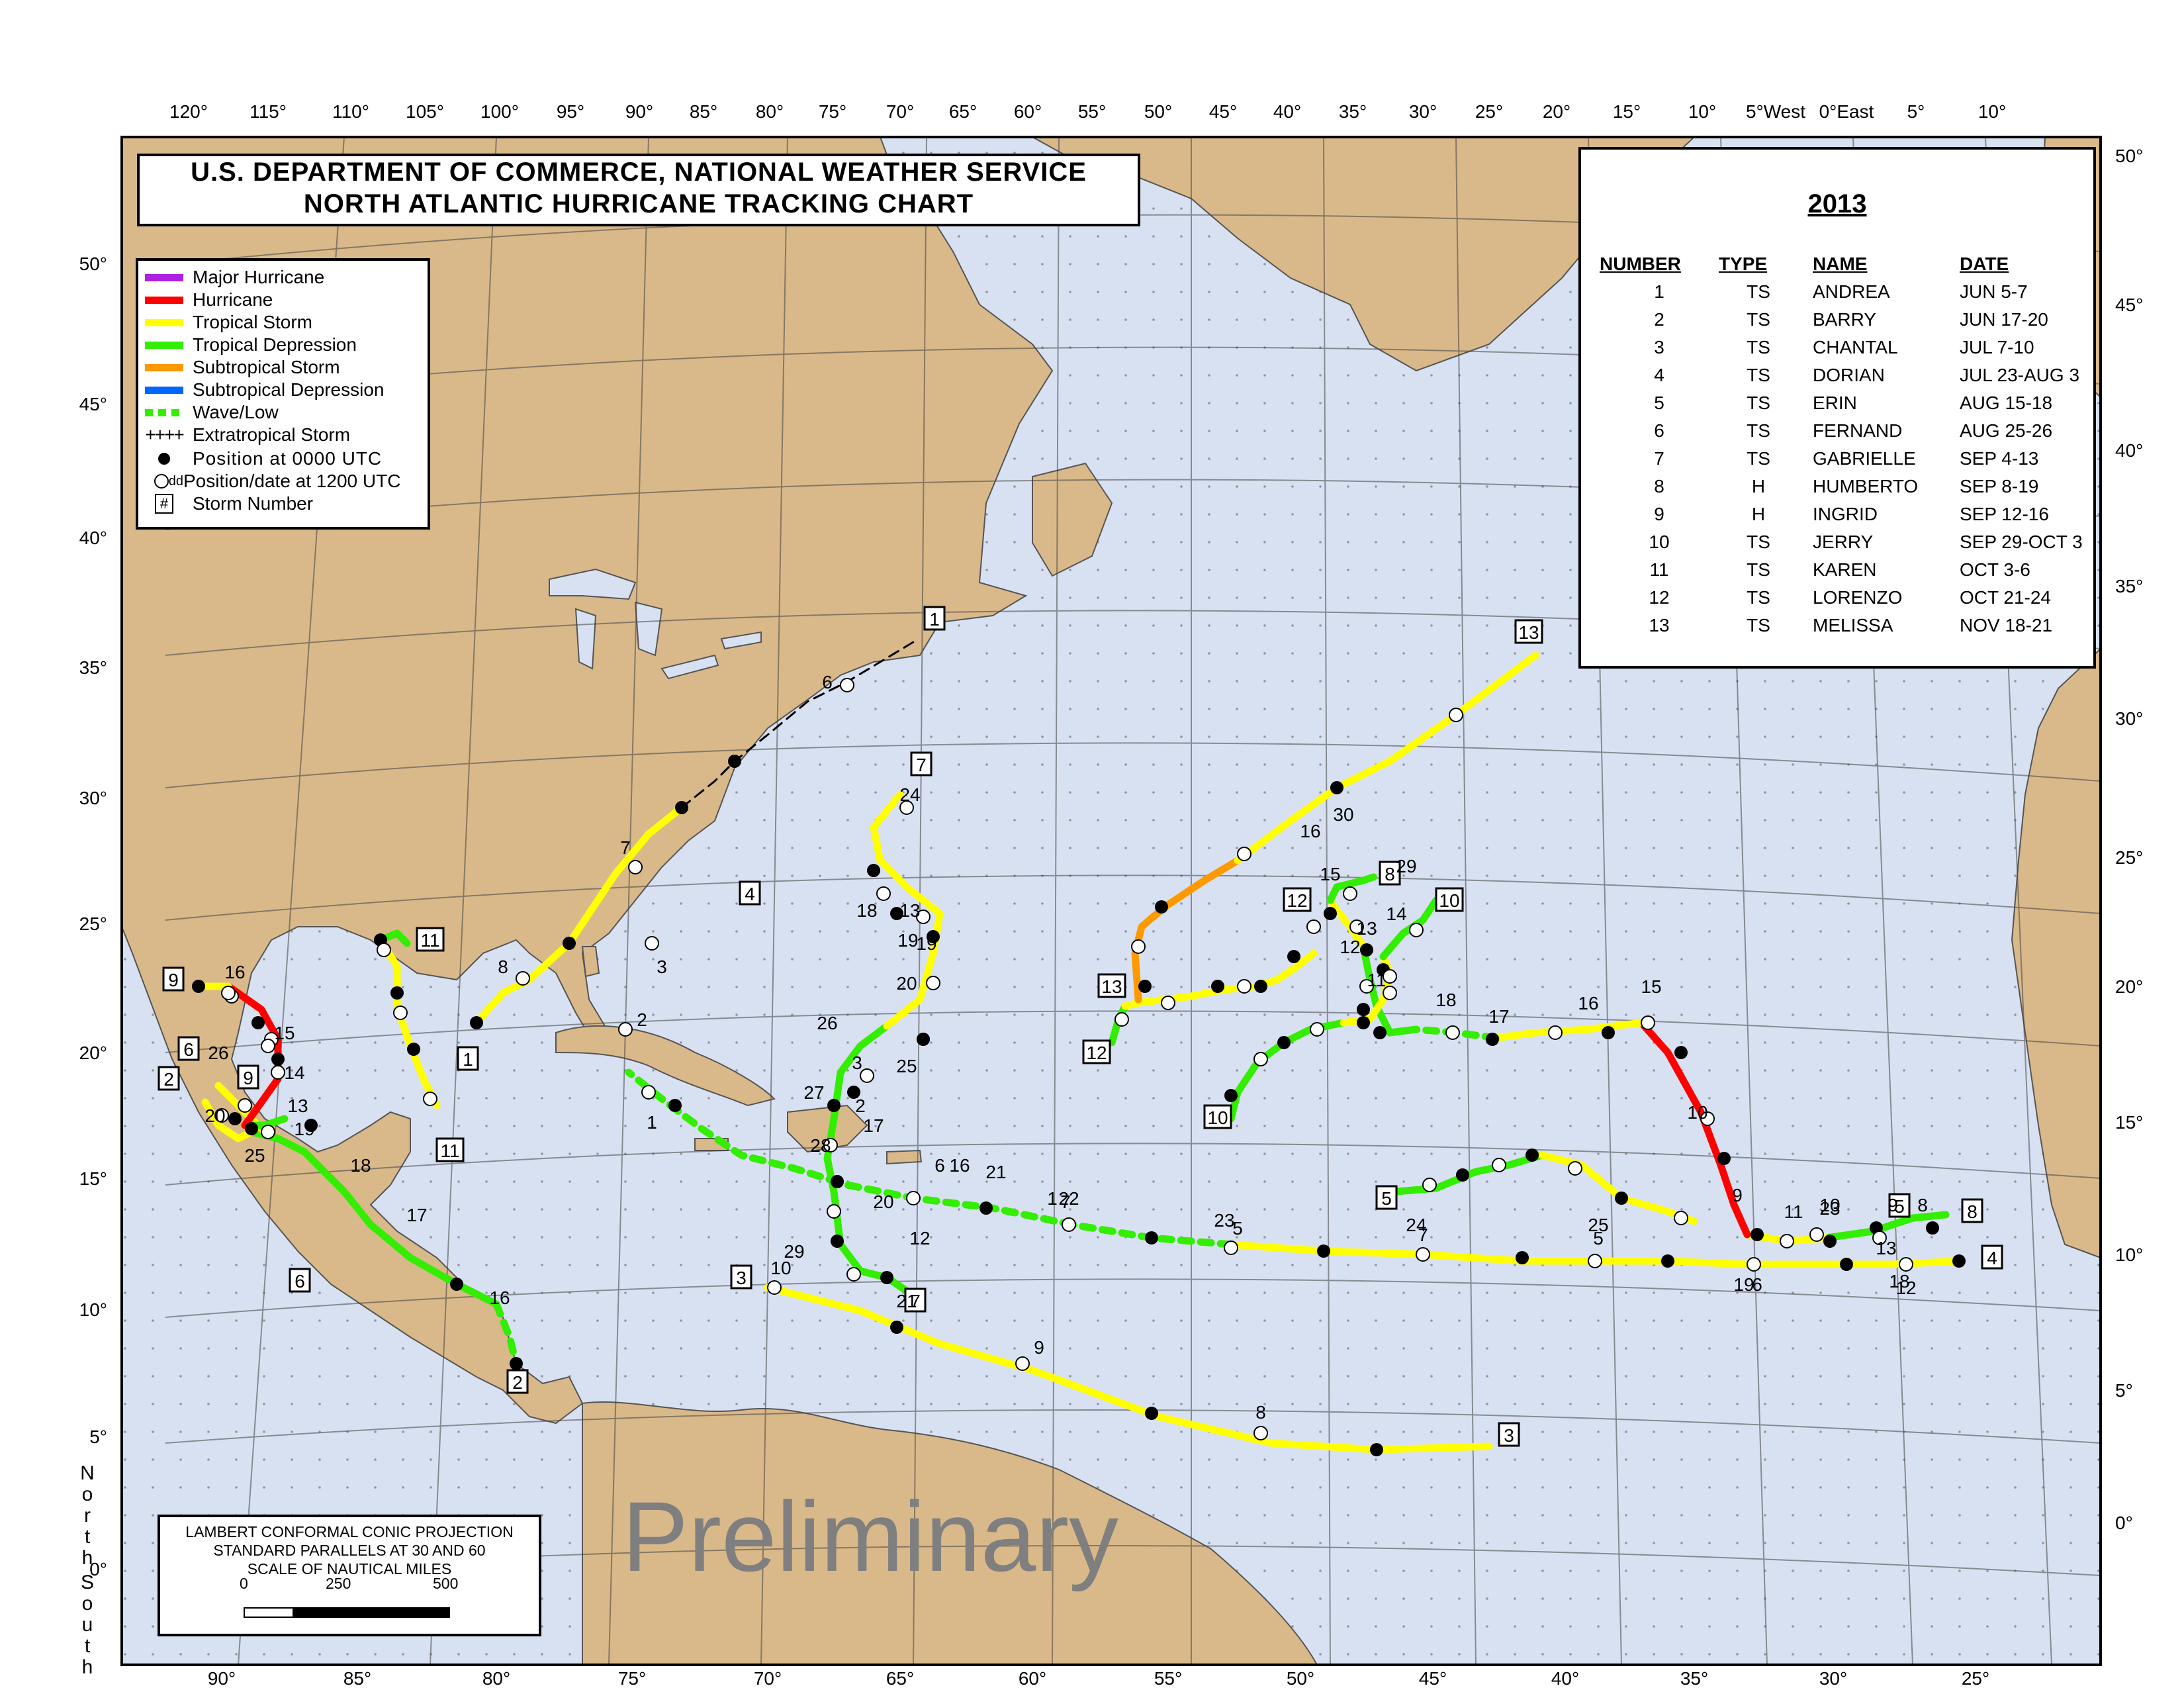  Describe the element at coordinates (770, 111) in the screenshot. I see `axis-label-top: 80°` at that location.